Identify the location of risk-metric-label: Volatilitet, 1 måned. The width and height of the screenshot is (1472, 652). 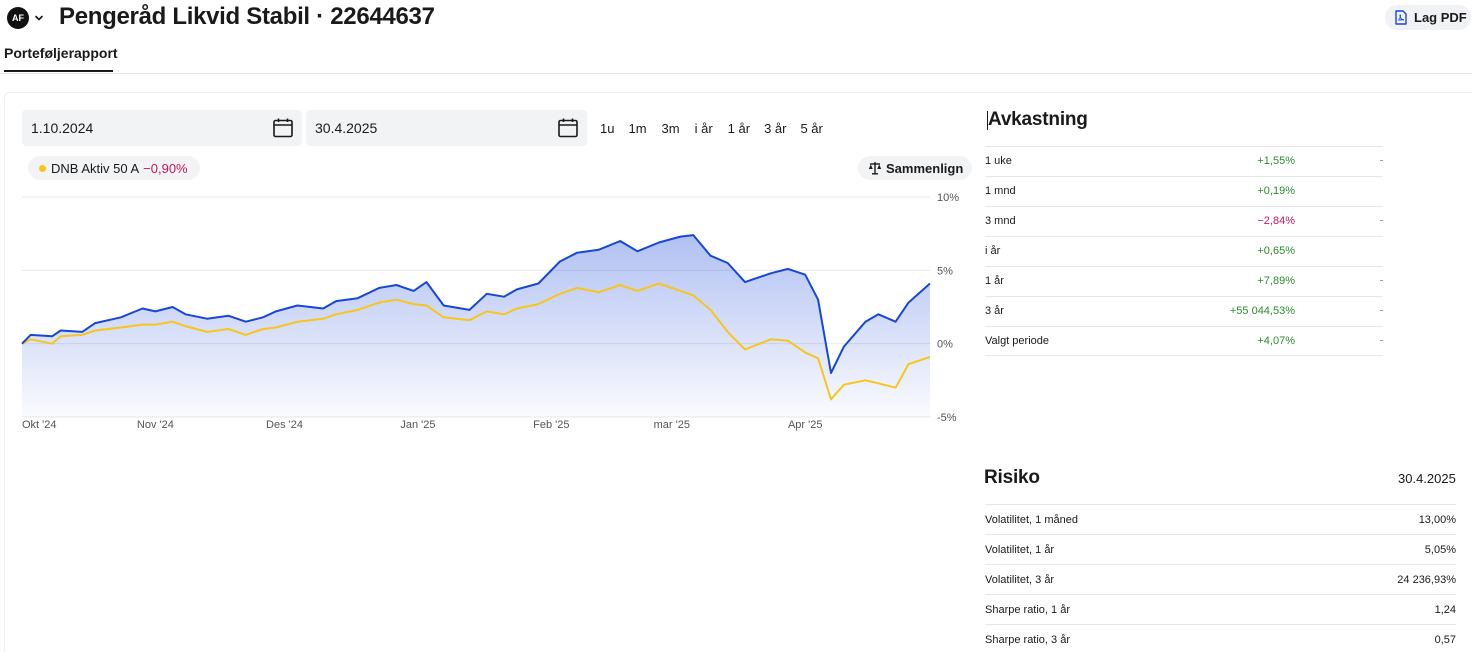
(1031, 520).